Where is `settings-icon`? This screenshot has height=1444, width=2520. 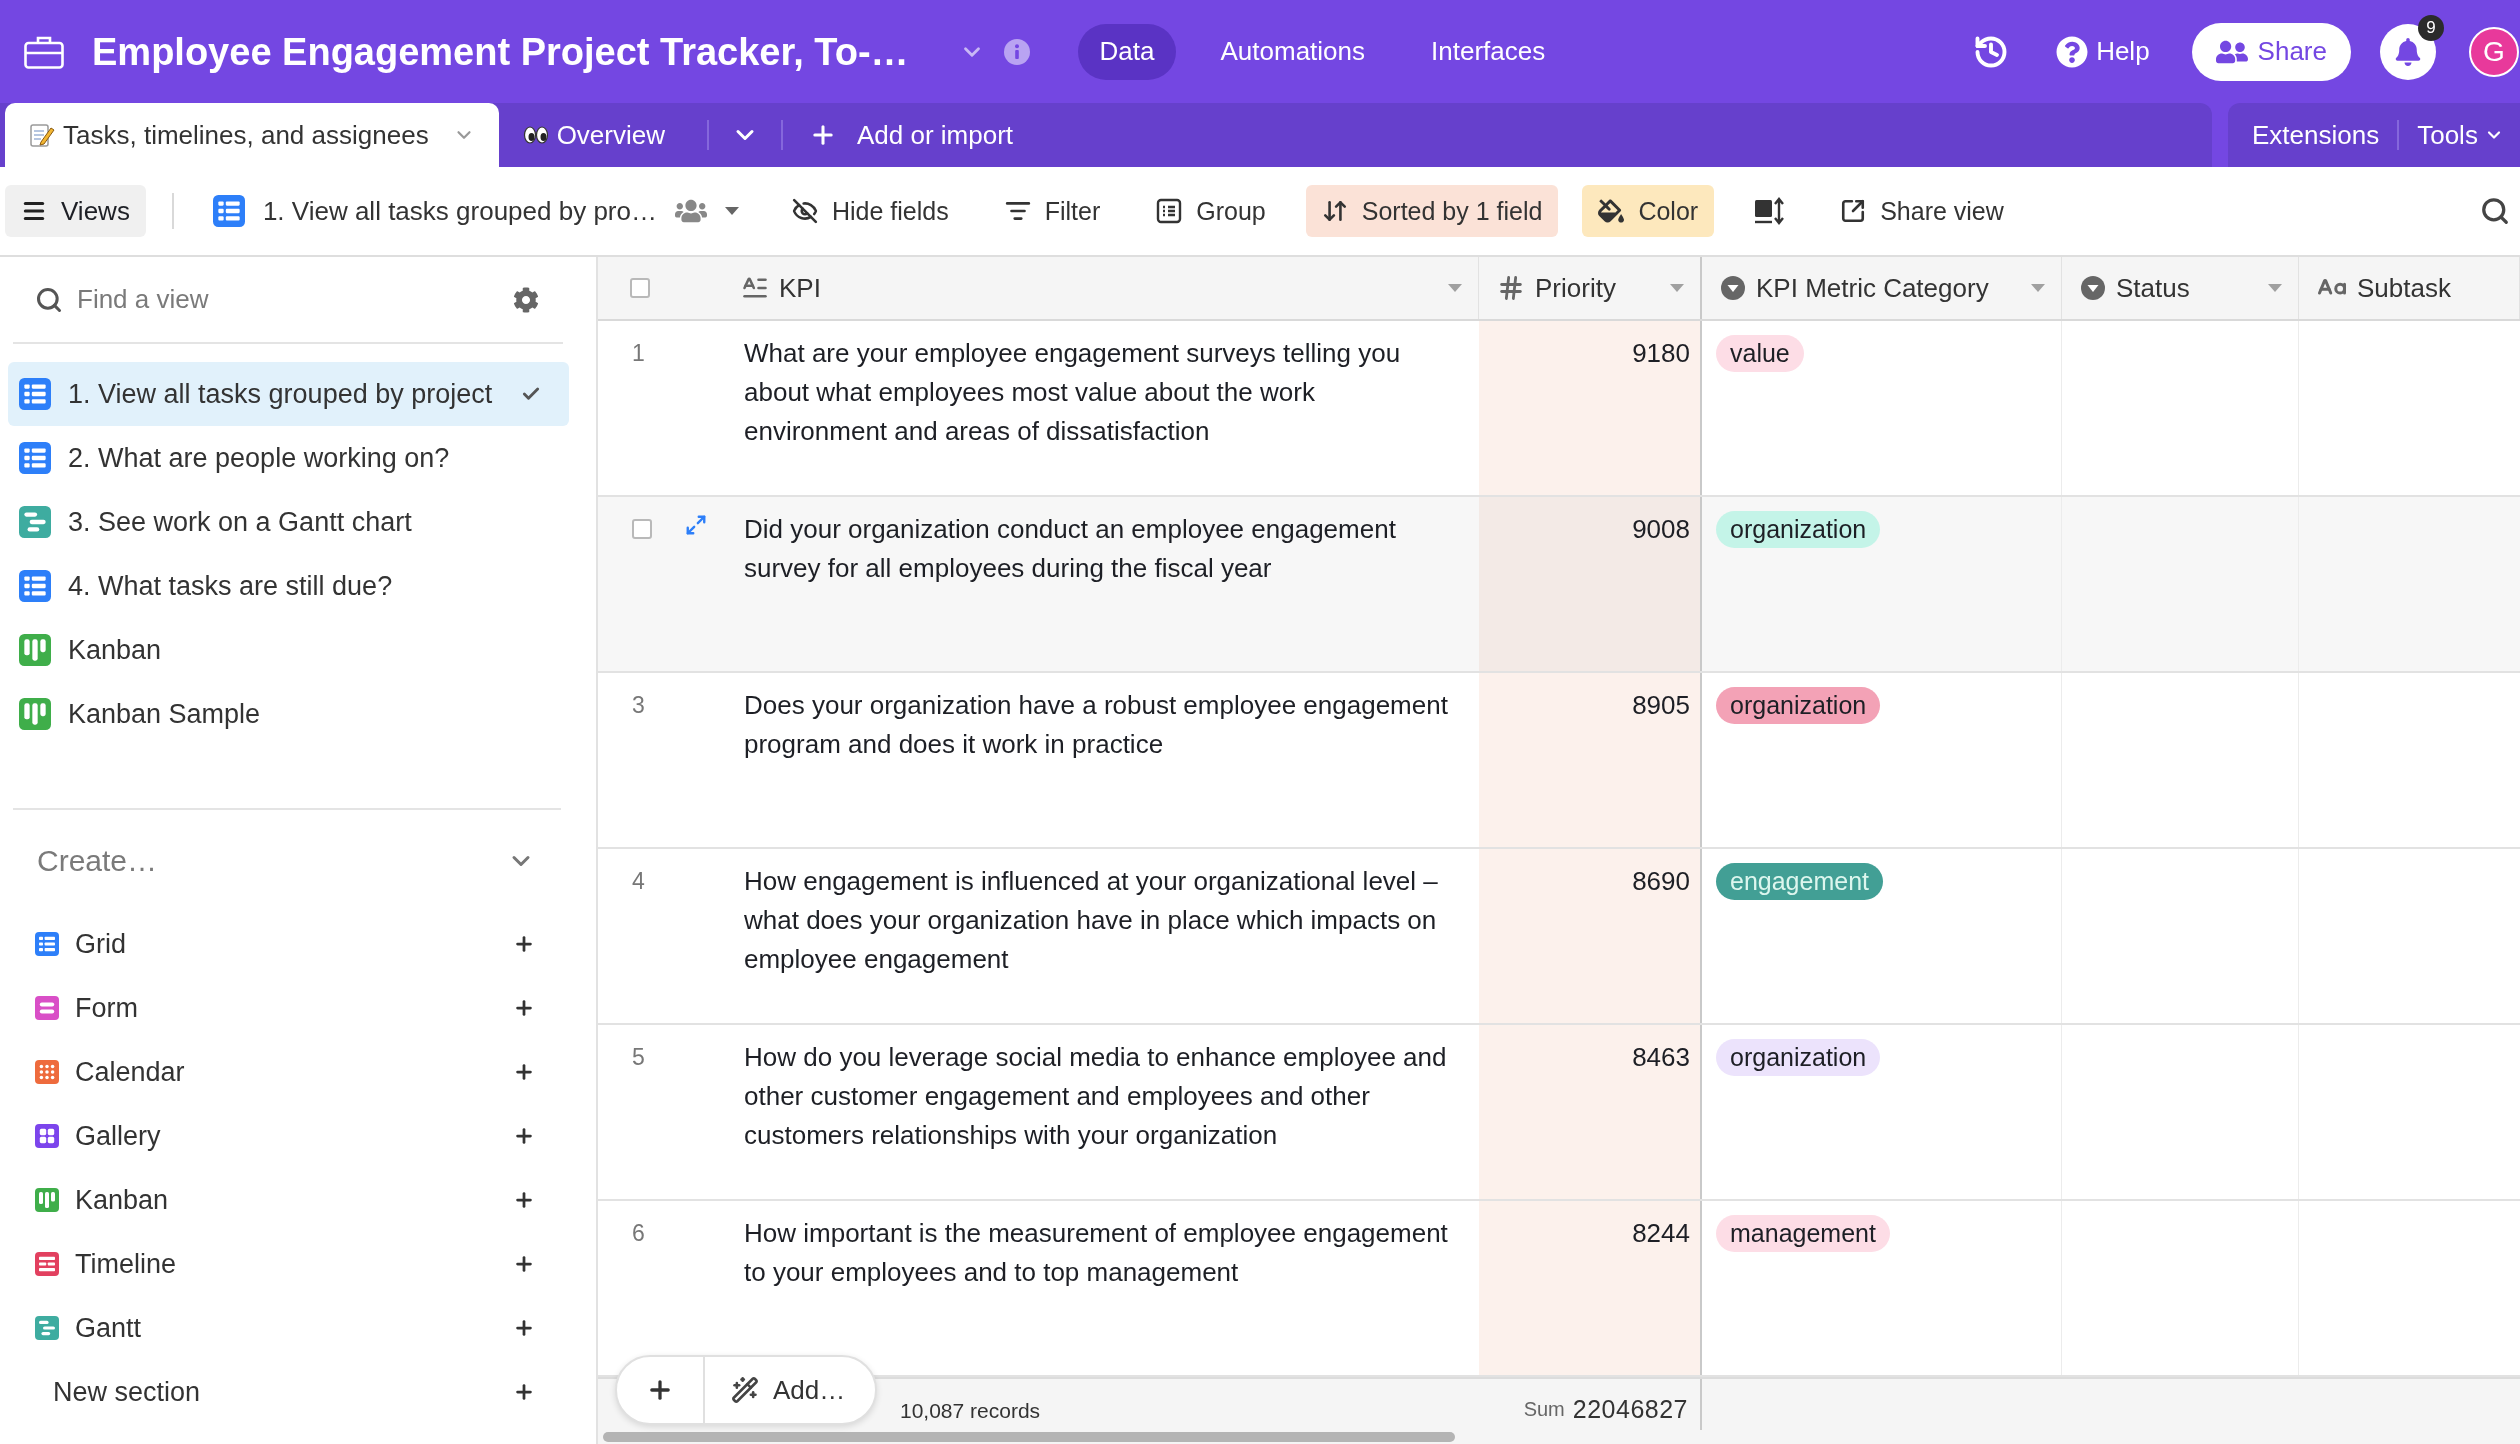 settings-icon is located at coordinates (526, 299).